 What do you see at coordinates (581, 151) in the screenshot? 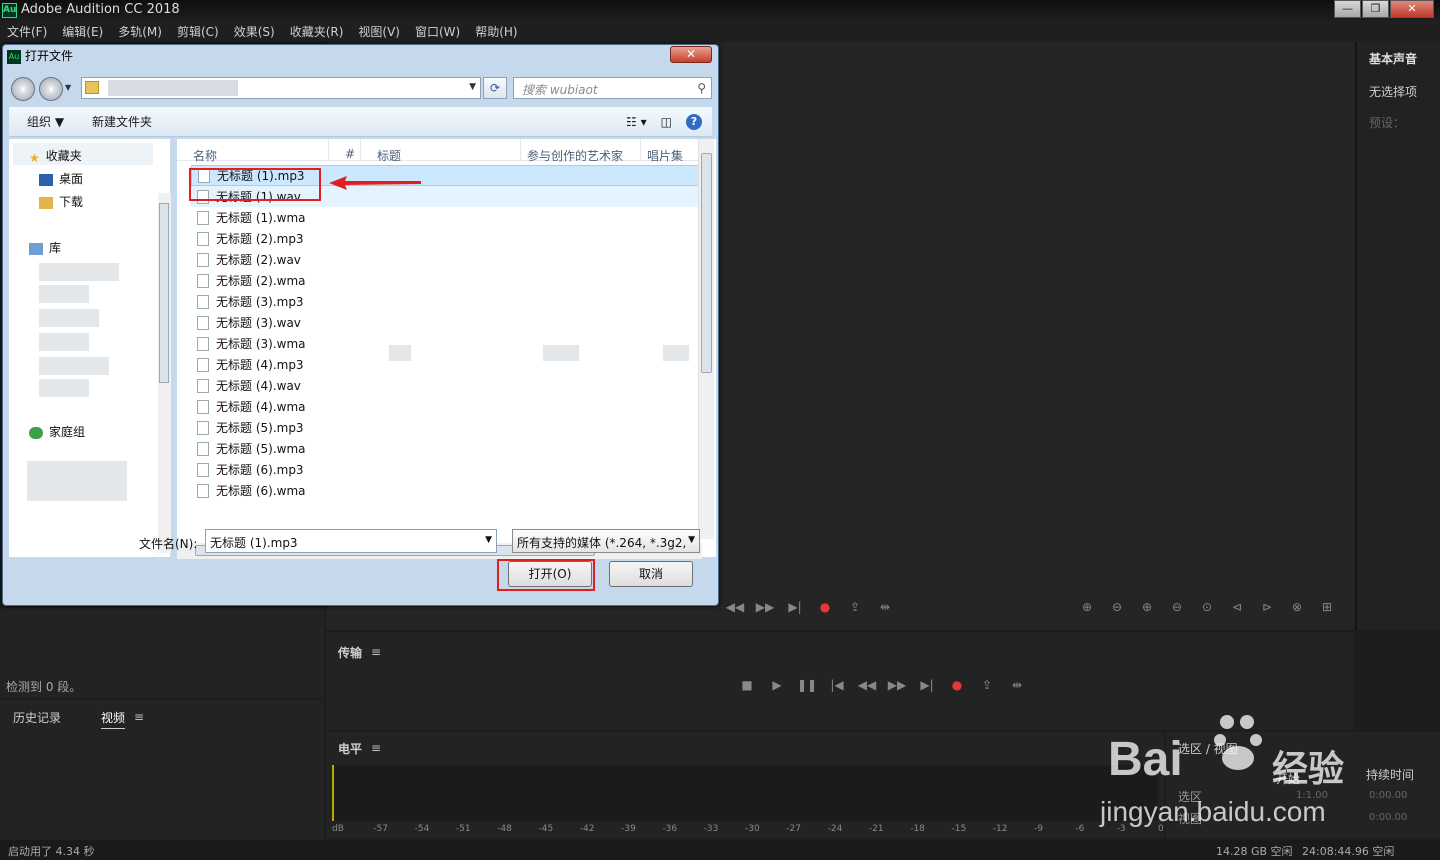
I see `column-artist: 参与创作的艺术家` at bounding box center [581, 151].